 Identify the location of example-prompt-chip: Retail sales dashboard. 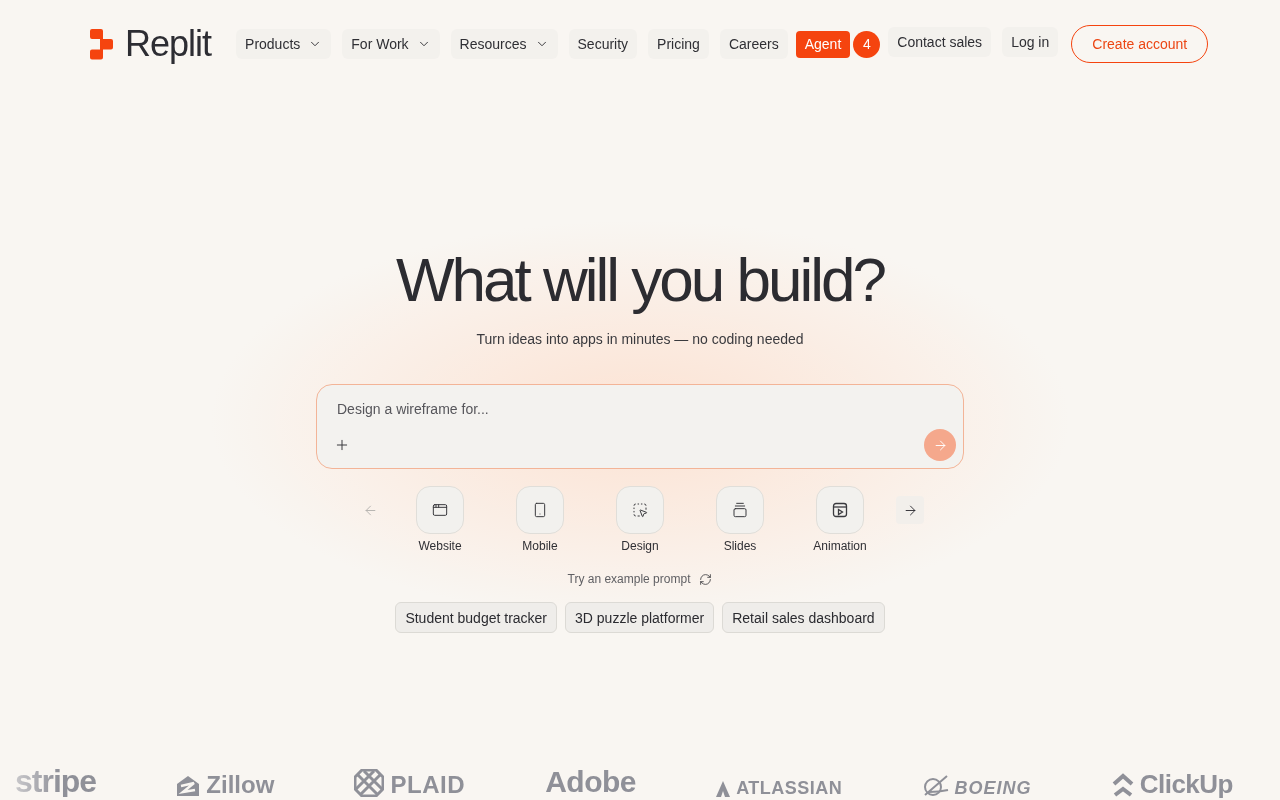
(803, 617).